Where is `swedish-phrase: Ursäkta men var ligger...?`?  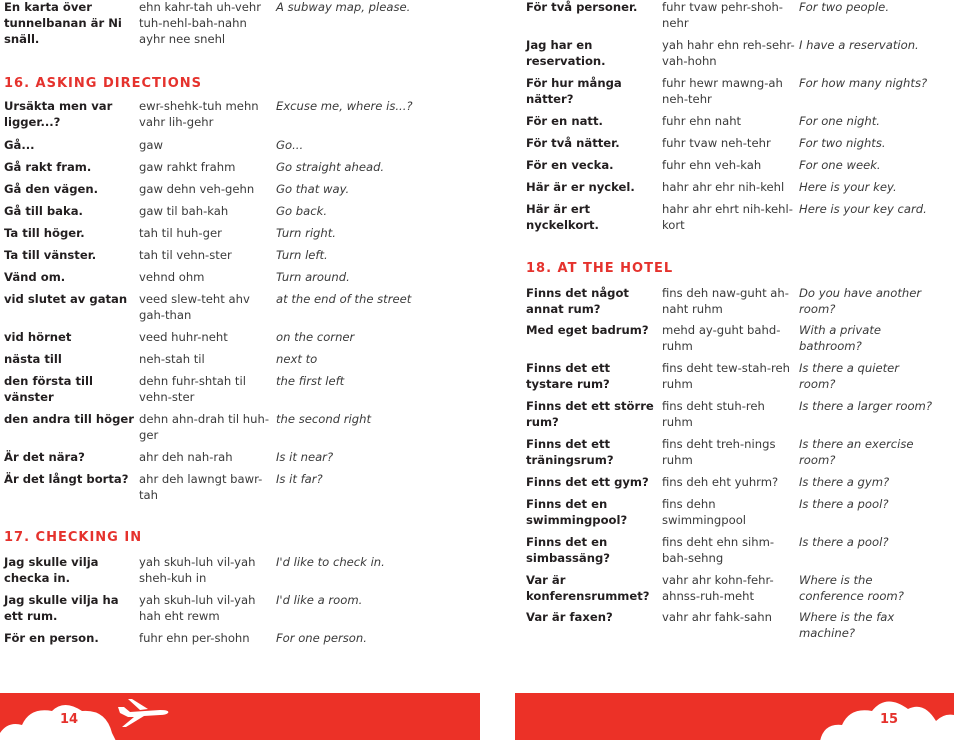 swedish-phrase: Ursäkta men var ligger...? is located at coordinates (58, 114).